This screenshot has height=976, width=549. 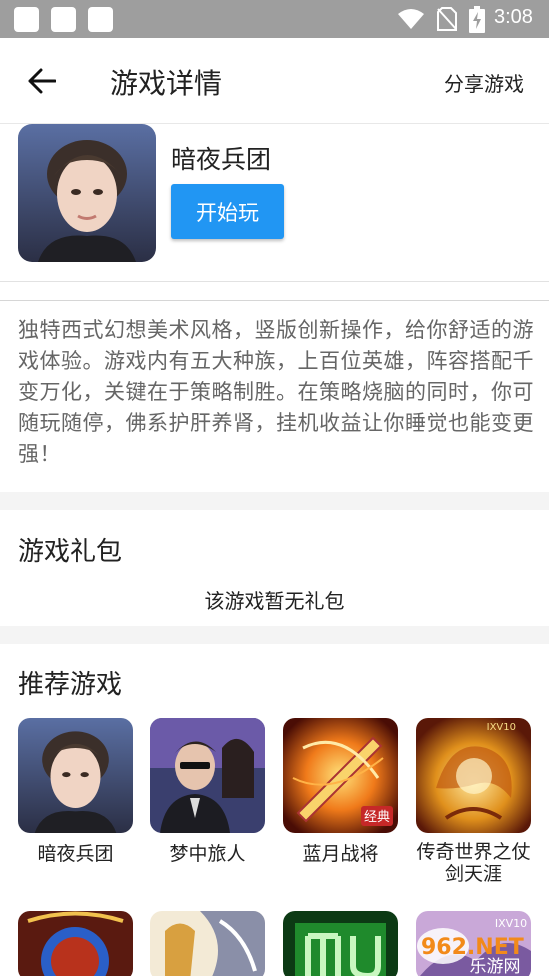 I want to click on game-thumbnail: IXV10, so click(x=473, y=775).